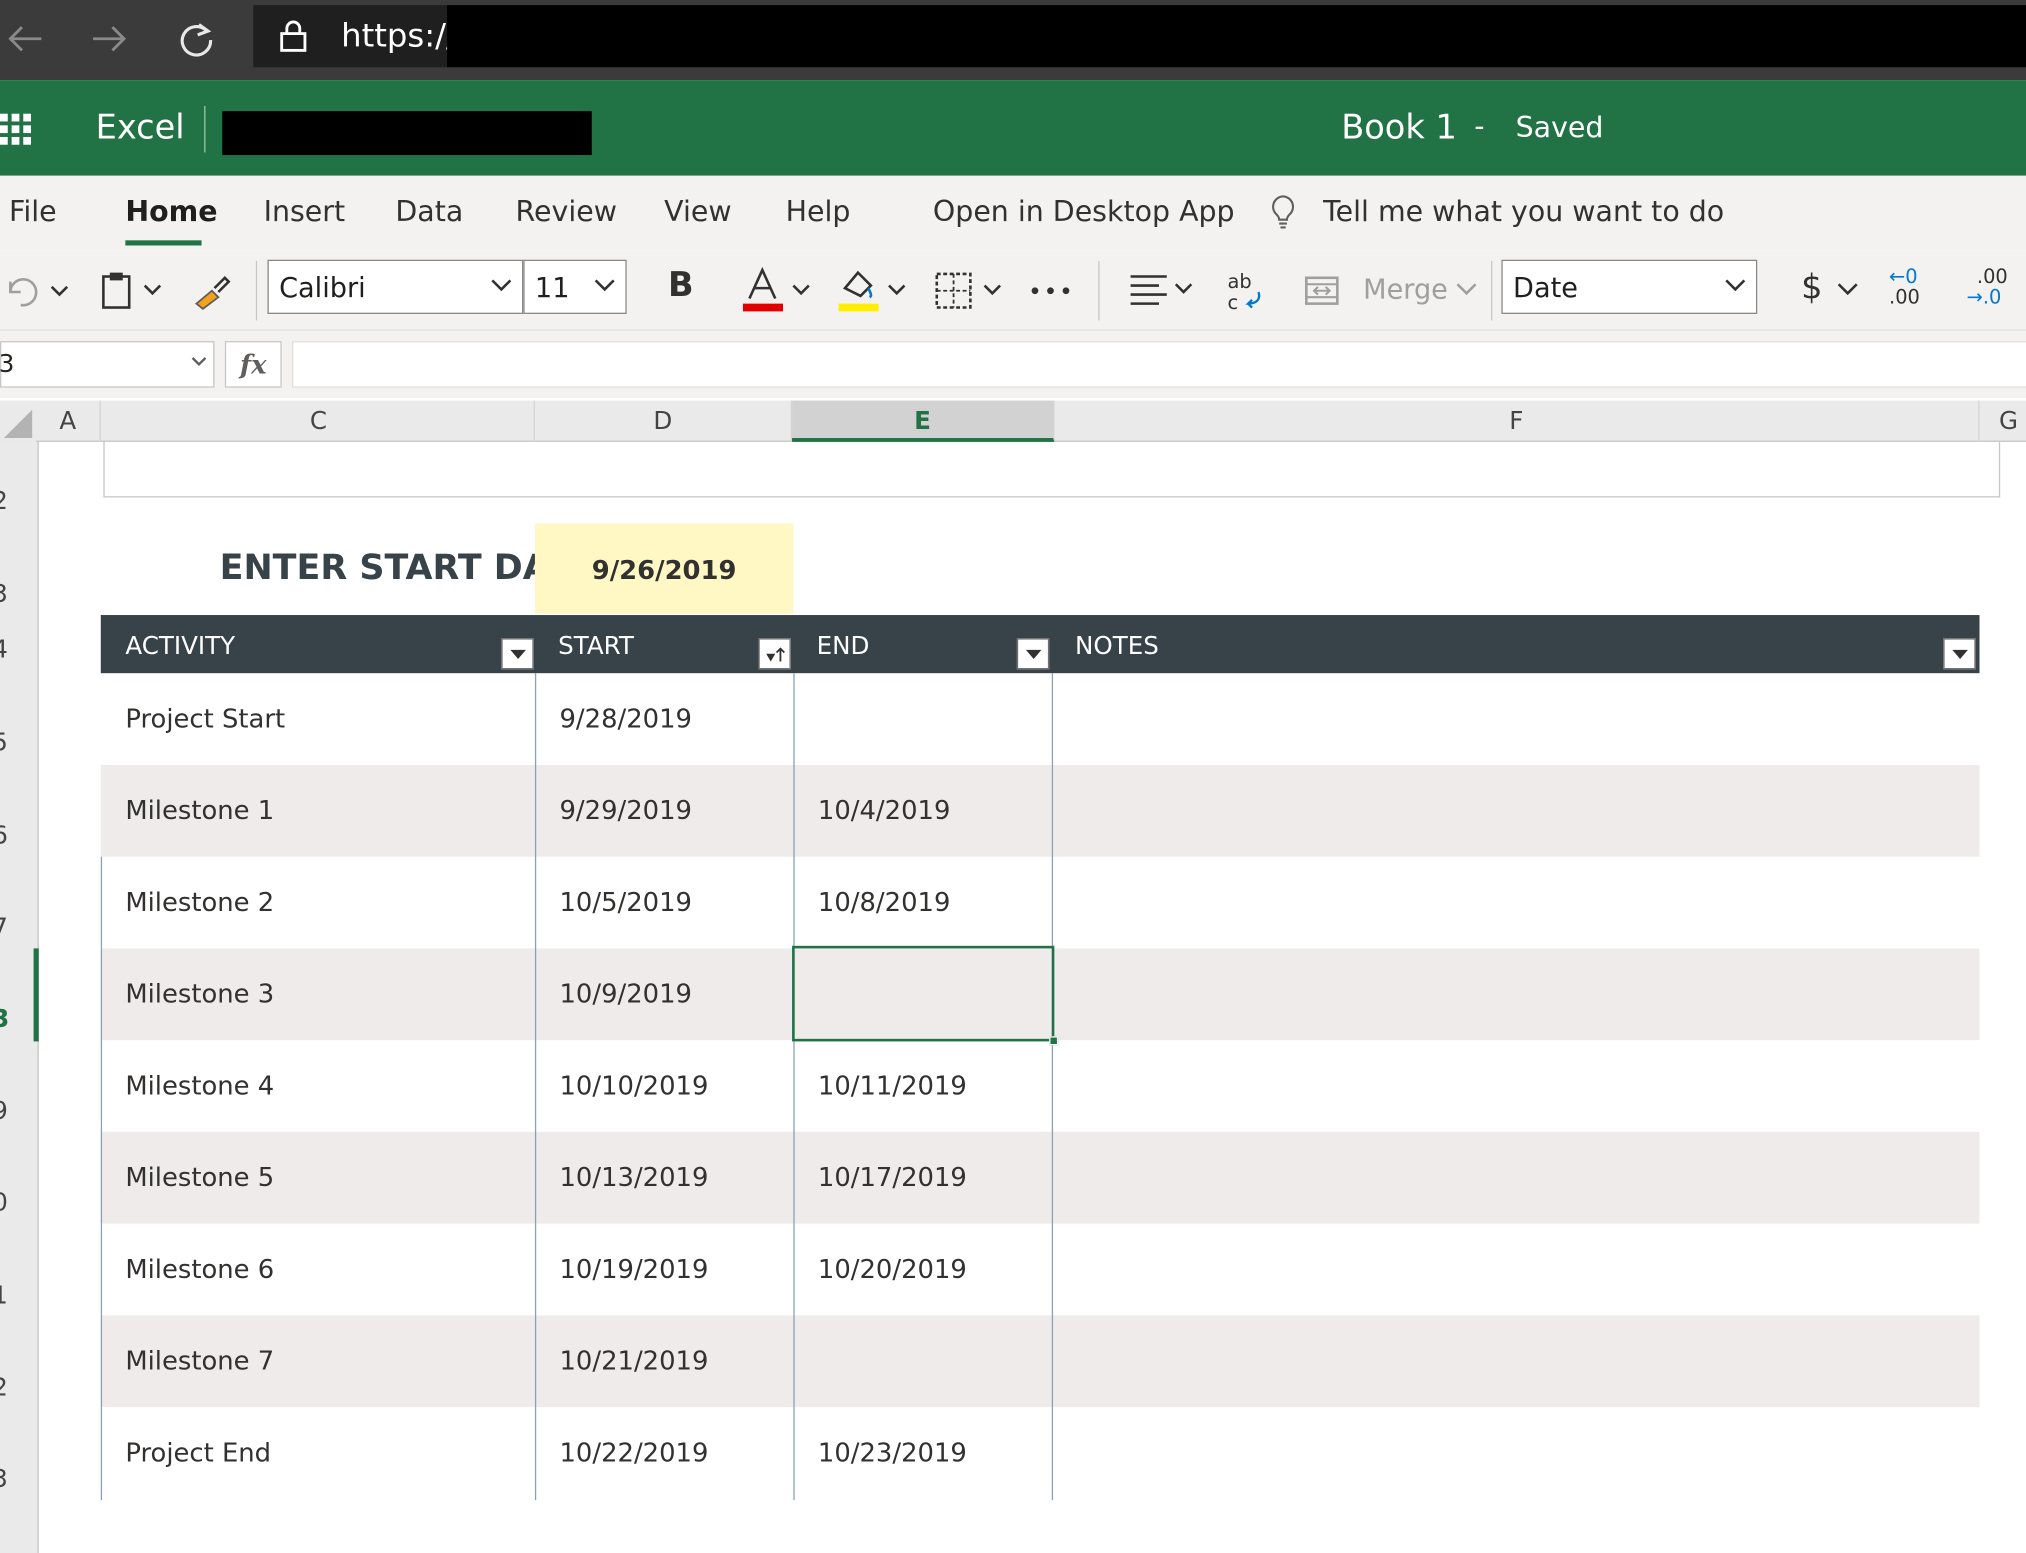 The image size is (2026, 1553). I want to click on font-size-select: 11, so click(575, 286).